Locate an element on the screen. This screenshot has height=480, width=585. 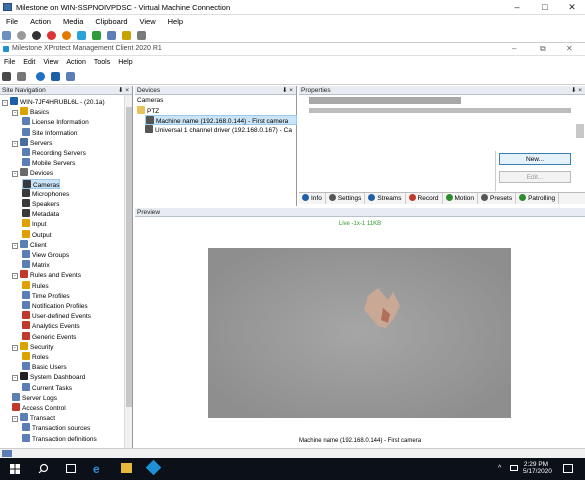
maximize-button: □ is located at coordinates (545, 7).